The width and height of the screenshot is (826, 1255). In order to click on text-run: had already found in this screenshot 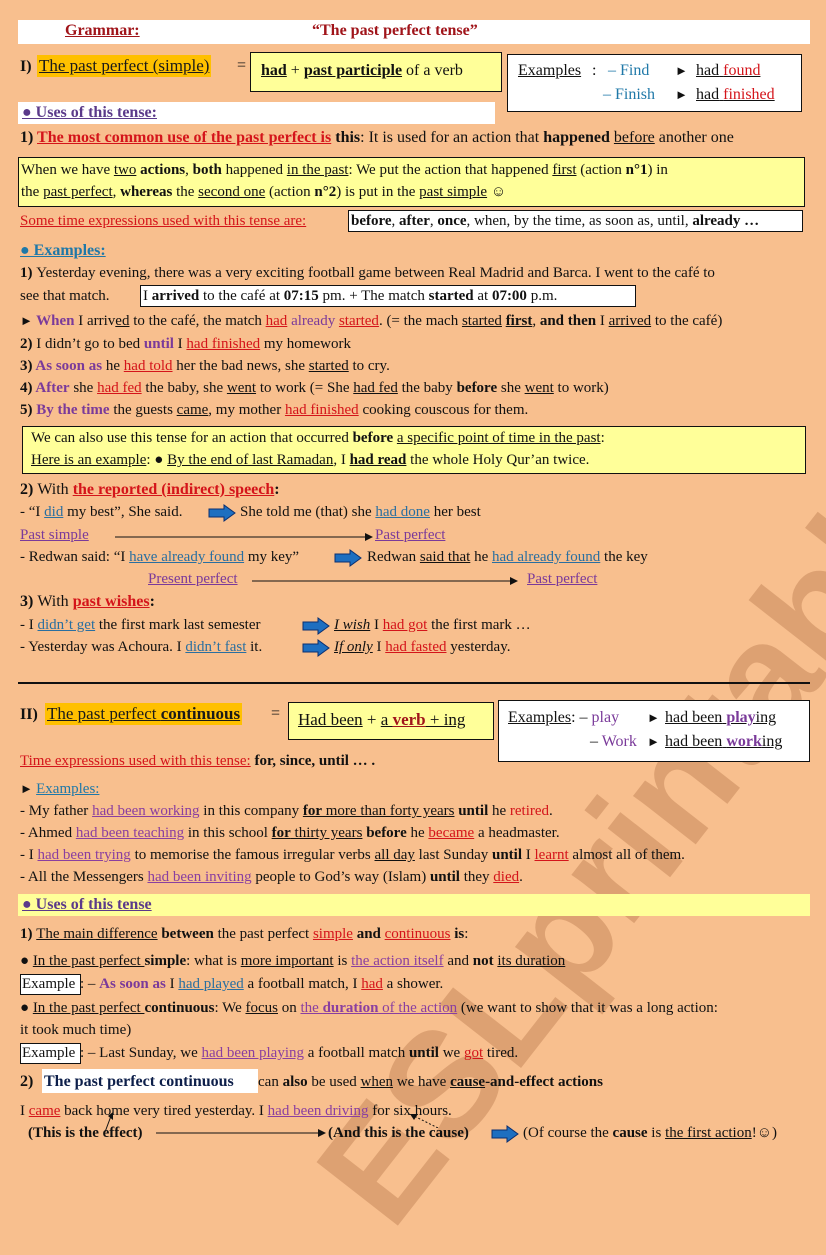, I will do `click(546, 557)`.